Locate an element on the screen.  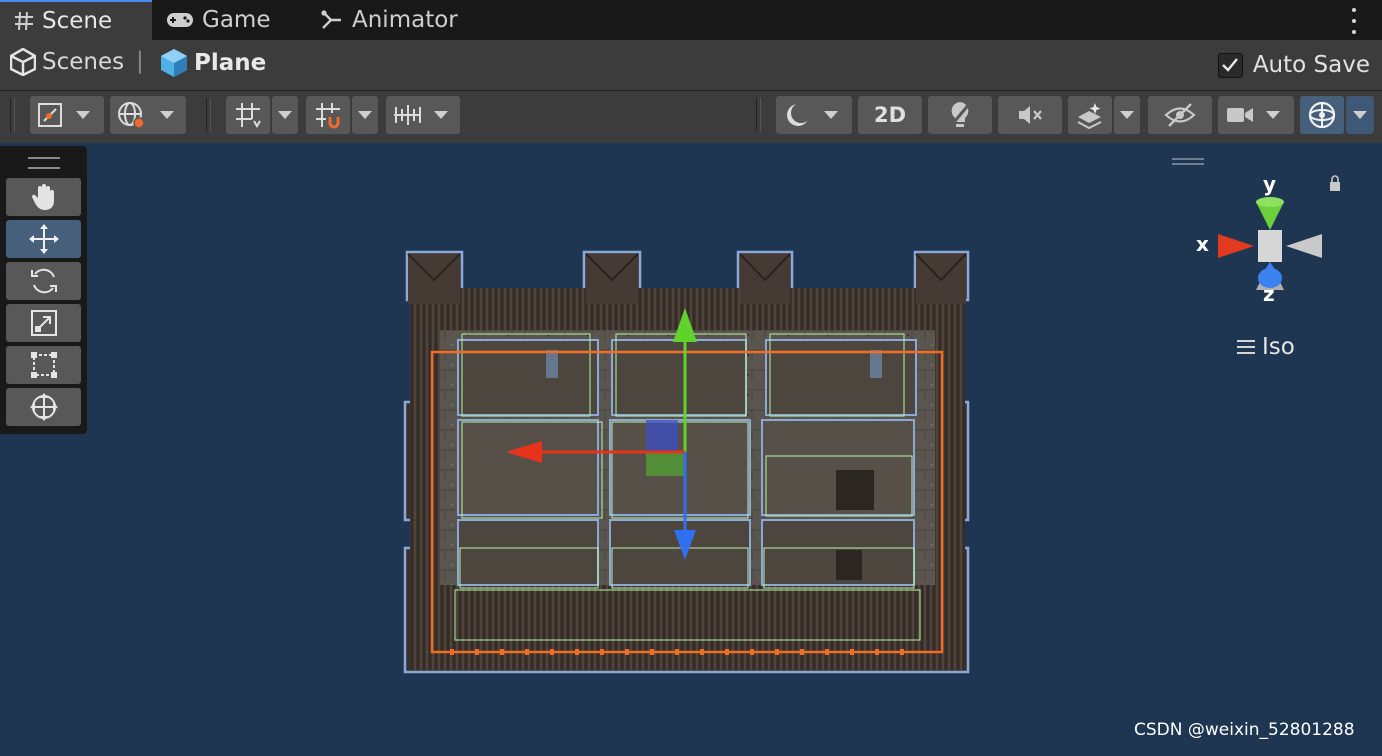
x-cone-icon is located at coordinates (1236, 246).